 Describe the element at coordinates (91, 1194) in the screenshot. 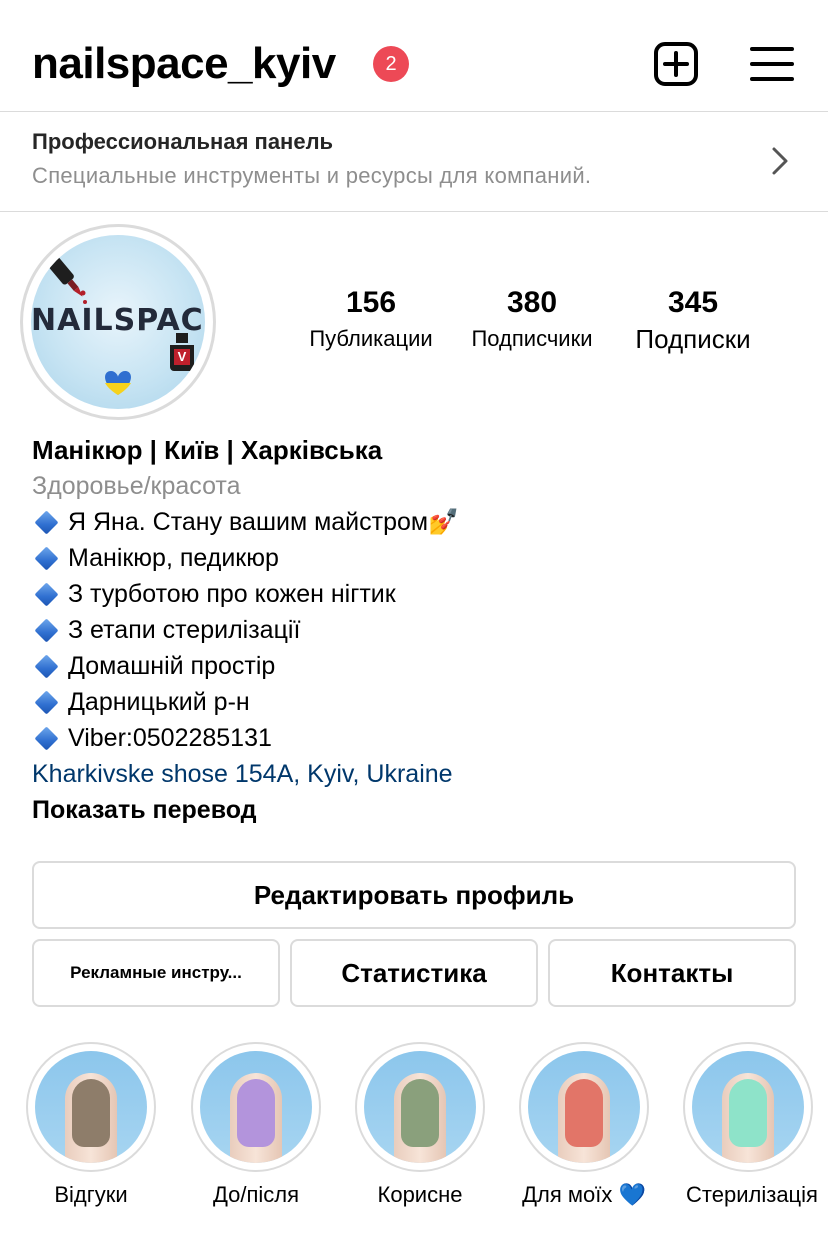

I see `highlight-label: Відгуки` at that location.